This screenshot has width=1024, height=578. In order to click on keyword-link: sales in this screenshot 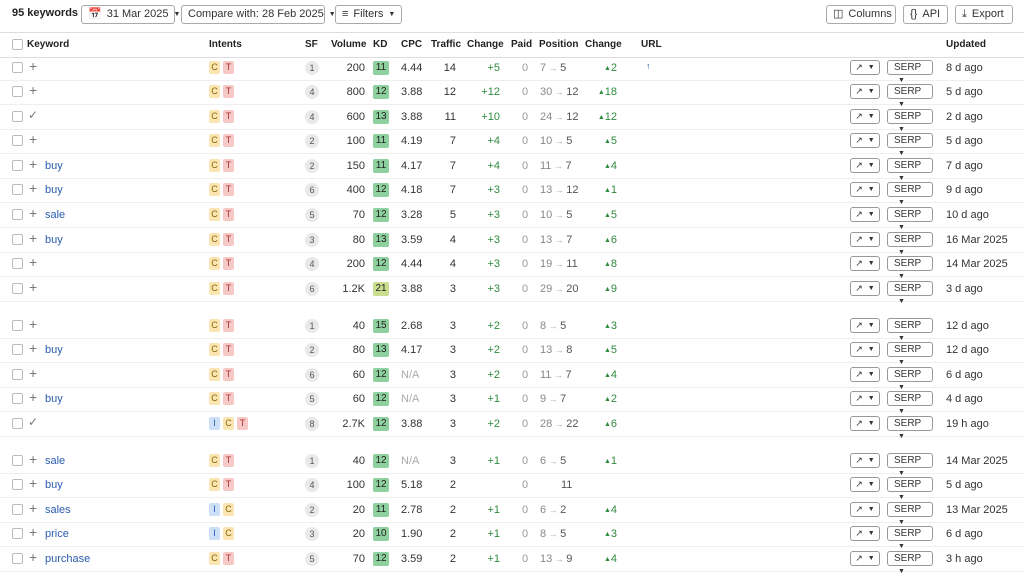, I will do `click(58, 510)`.